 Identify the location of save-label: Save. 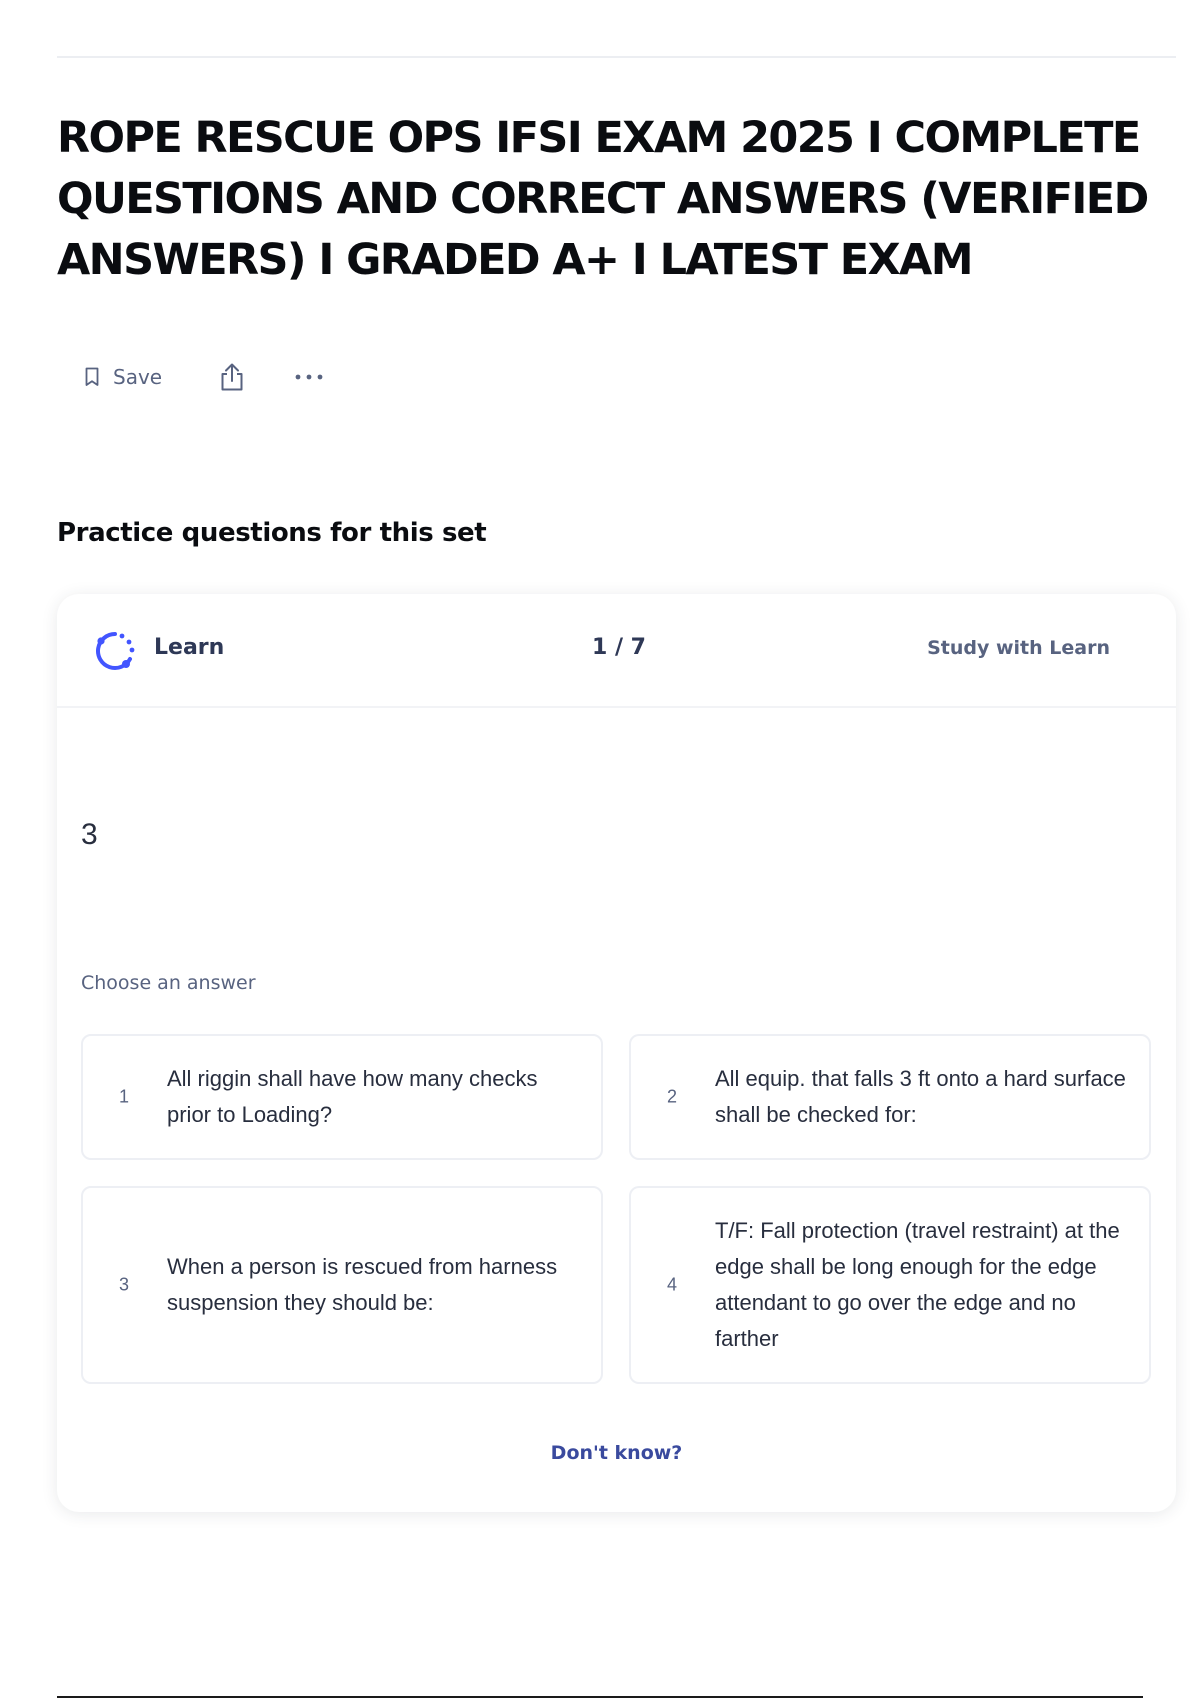
(138, 377).